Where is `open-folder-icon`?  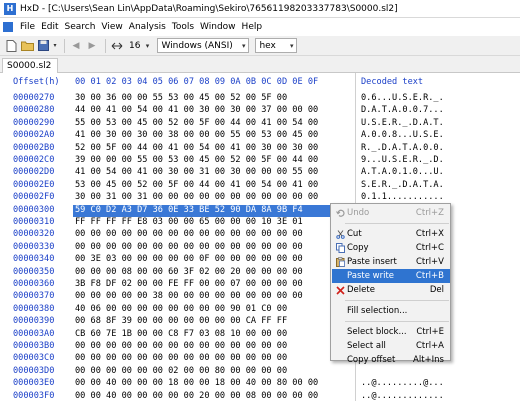
open-folder-icon is located at coordinates (27, 46).